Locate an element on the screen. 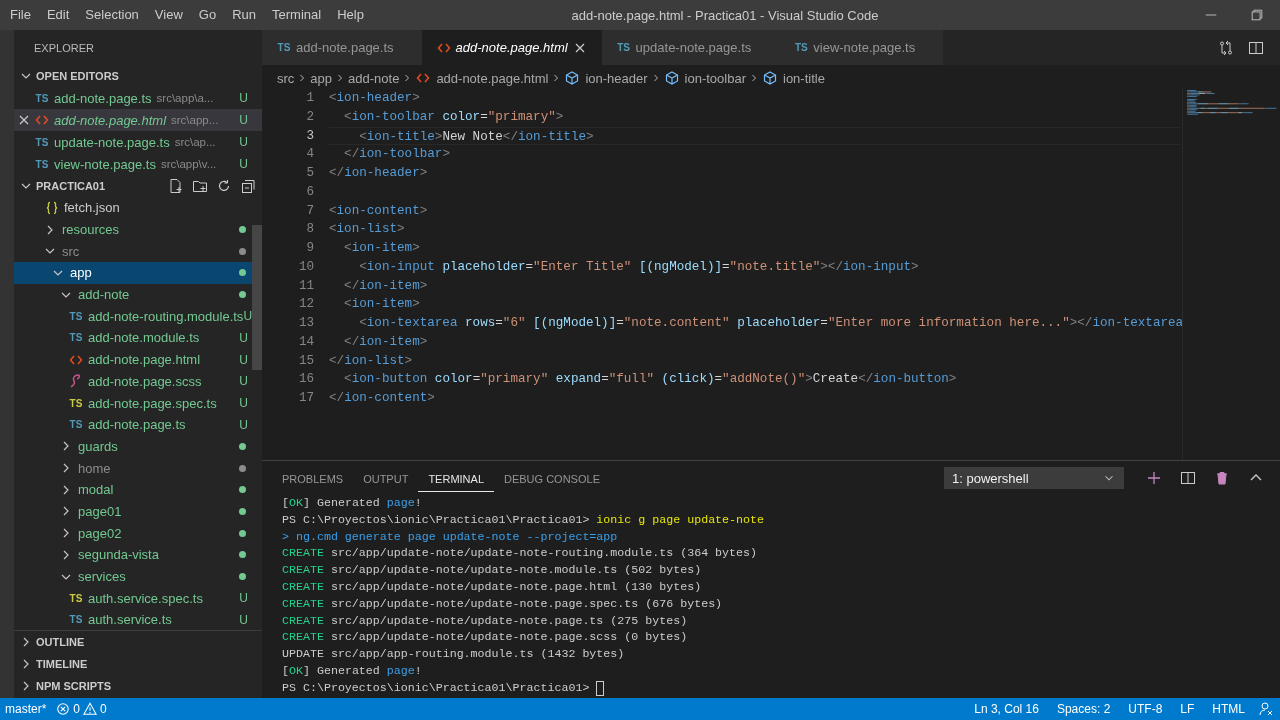 Image resolution: width=1280 pixels, height=720 pixels. file-name: fetch.json is located at coordinates (92, 208).